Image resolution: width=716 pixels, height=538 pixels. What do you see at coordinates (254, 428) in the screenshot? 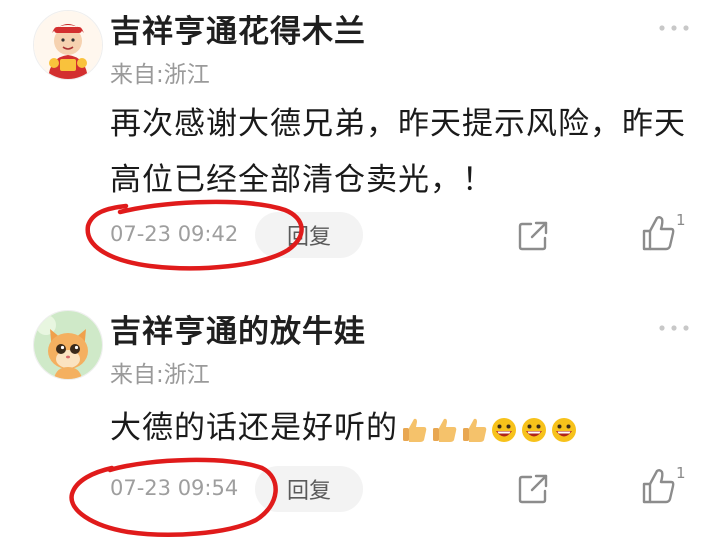
I see `comment-text: 大德的话还是好听的` at bounding box center [254, 428].